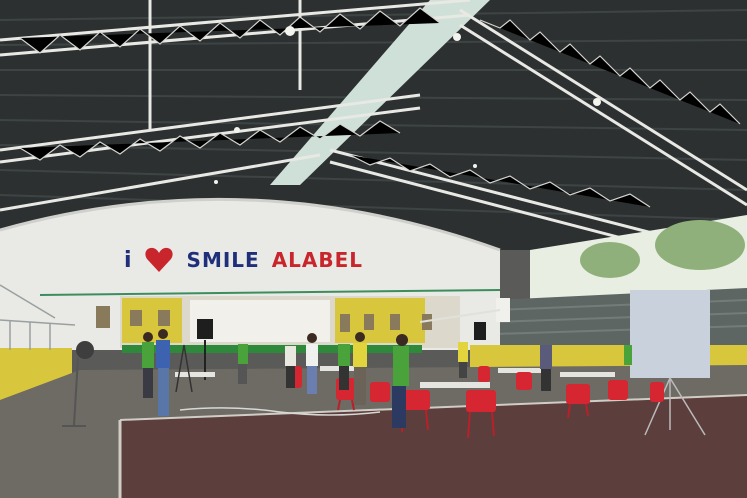  What do you see at coordinates (205, 329) in the screenshot?
I see `speaker-left` at bounding box center [205, 329].